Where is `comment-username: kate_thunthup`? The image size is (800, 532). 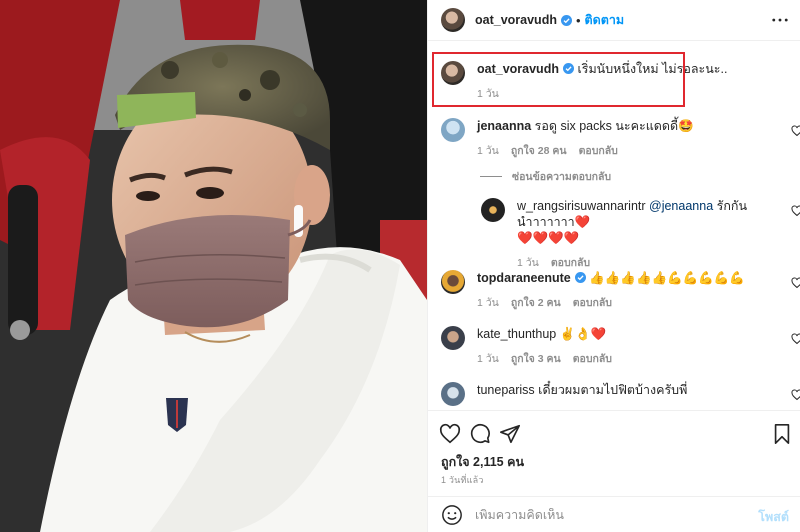
comment-username: kate_thunthup is located at coordinates (516, 334).